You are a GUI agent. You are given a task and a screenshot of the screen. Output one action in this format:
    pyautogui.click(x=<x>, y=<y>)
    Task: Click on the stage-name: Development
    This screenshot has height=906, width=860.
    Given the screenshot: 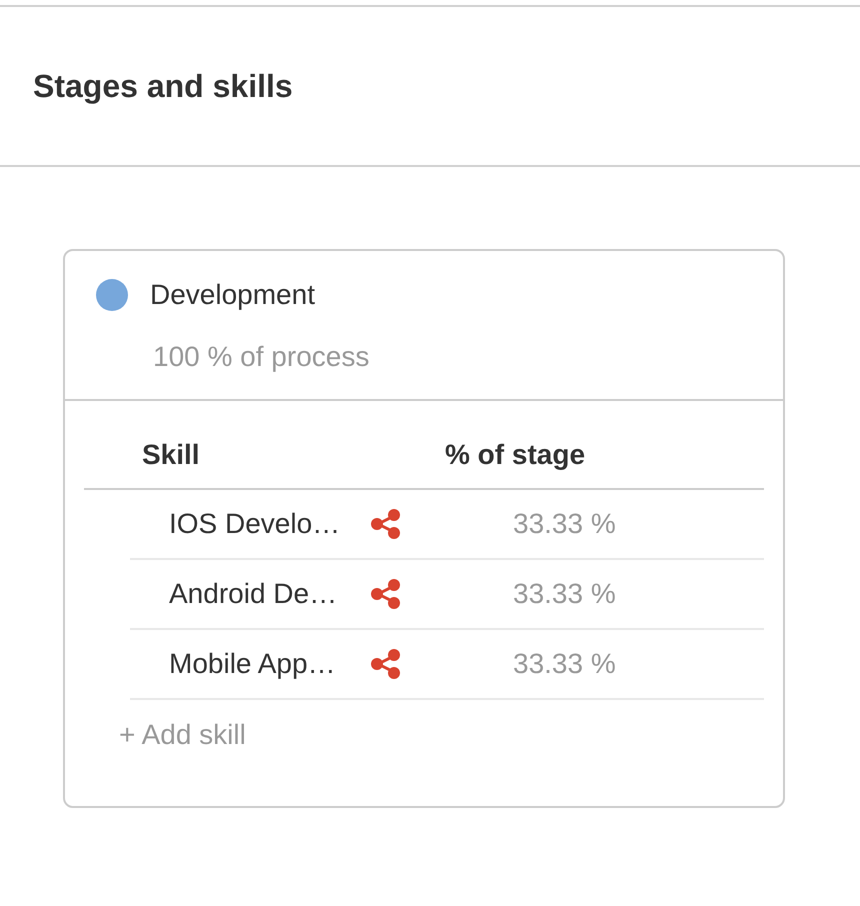 What is the action you would take?
    pyautogui.click(x=232, y=295)
    